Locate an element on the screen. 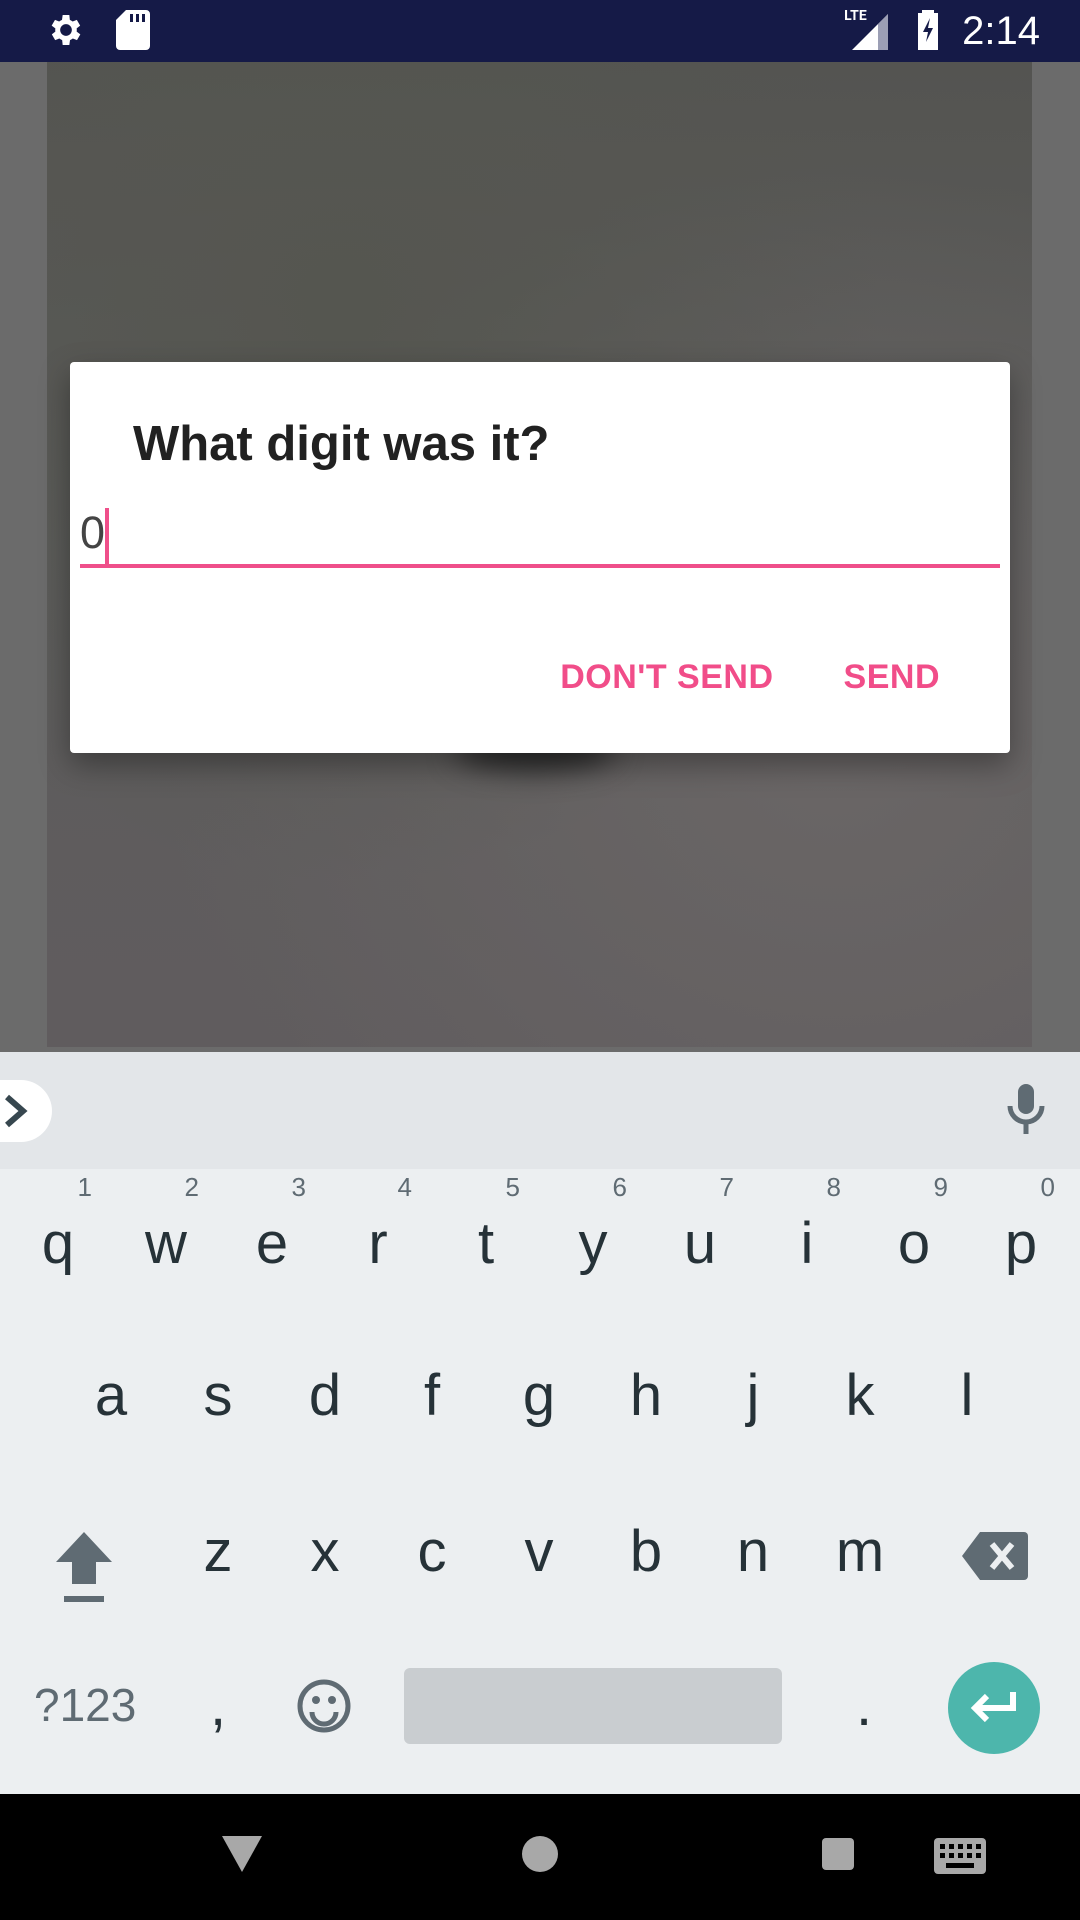 The height and width of the screenshot is (1920, 1080). chevron-right-icon is located at coordinates (16, 1111).